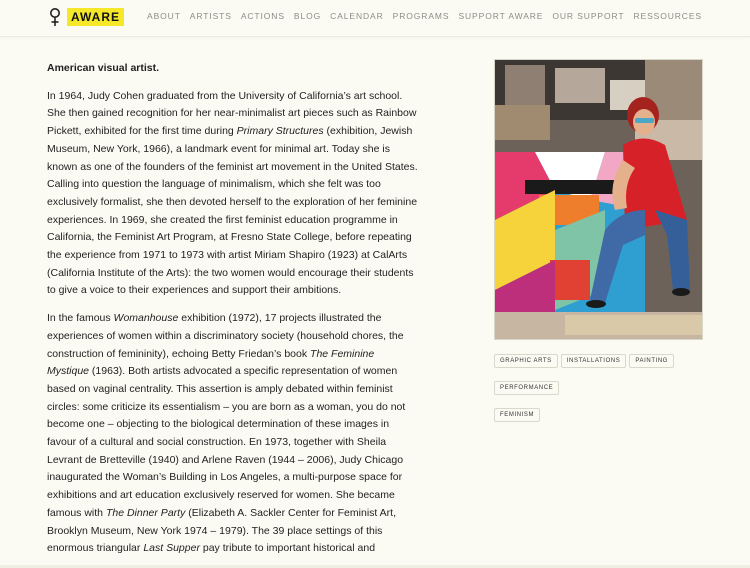 Image resolution: width=750 pixels, height=568 pixels. I want to click on nav-item-our-support: OUR SUPPORT, so click(588, 16).